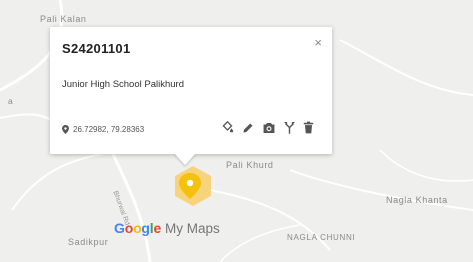  What do you see at coordinates (65, 129) in the screenshot?
I see `location-pin-icon` at bounding box center [65, 129].